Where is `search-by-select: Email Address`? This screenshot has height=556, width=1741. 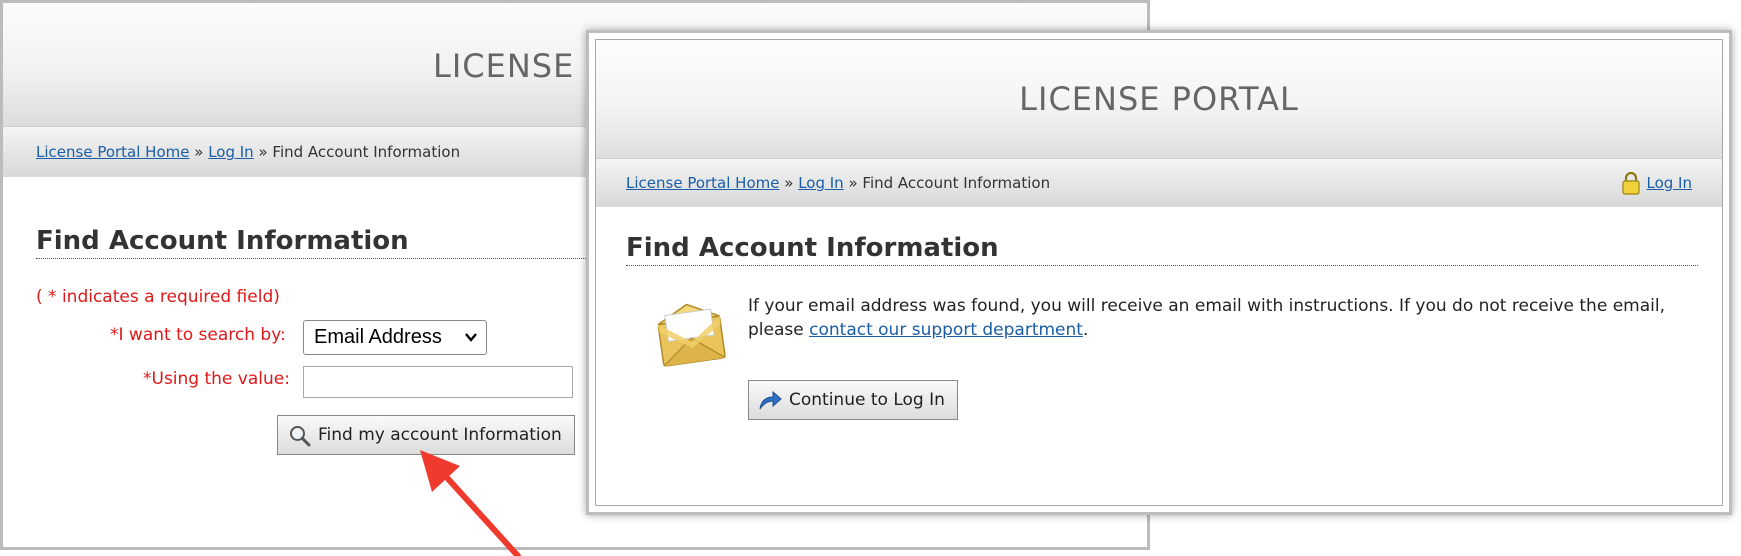
search-by-select: Email Address is located at coordinates (395, 337).